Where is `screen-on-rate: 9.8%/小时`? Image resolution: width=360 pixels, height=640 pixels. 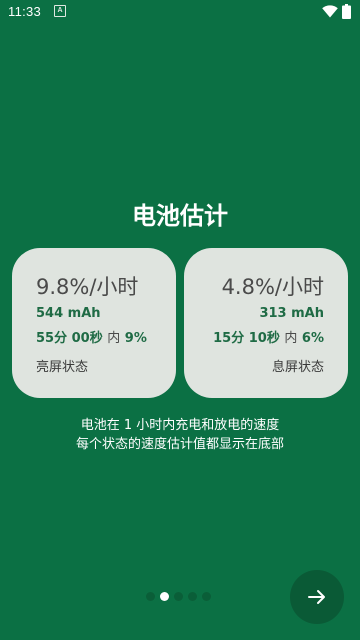
screen-on-rate: 9.8%/小时 is located at coordinates (87, 287).